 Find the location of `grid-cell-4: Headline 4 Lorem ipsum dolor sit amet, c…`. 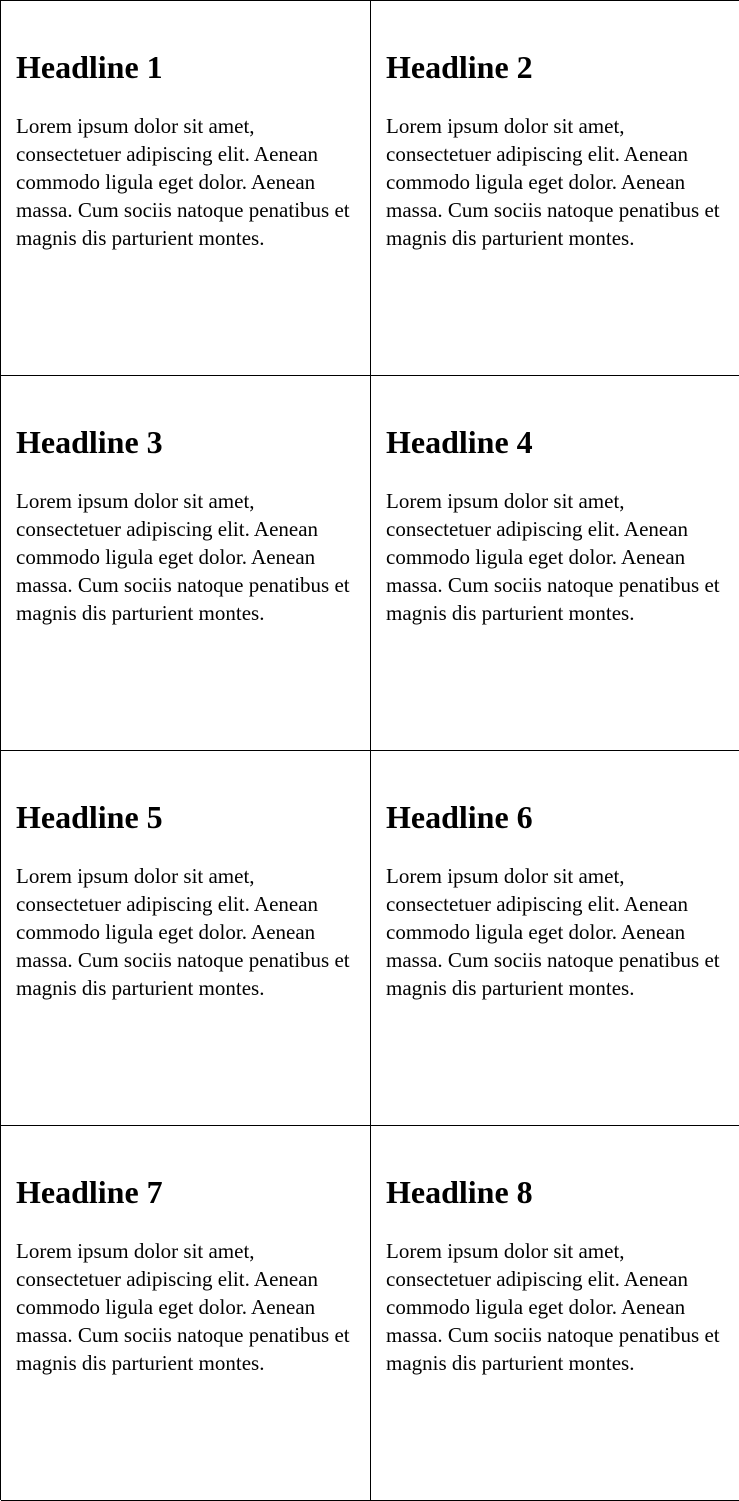

grid-cell-4: Headline 4 Lorem ipsum dolor sit amet, c… is located at coordinates (555, 563).